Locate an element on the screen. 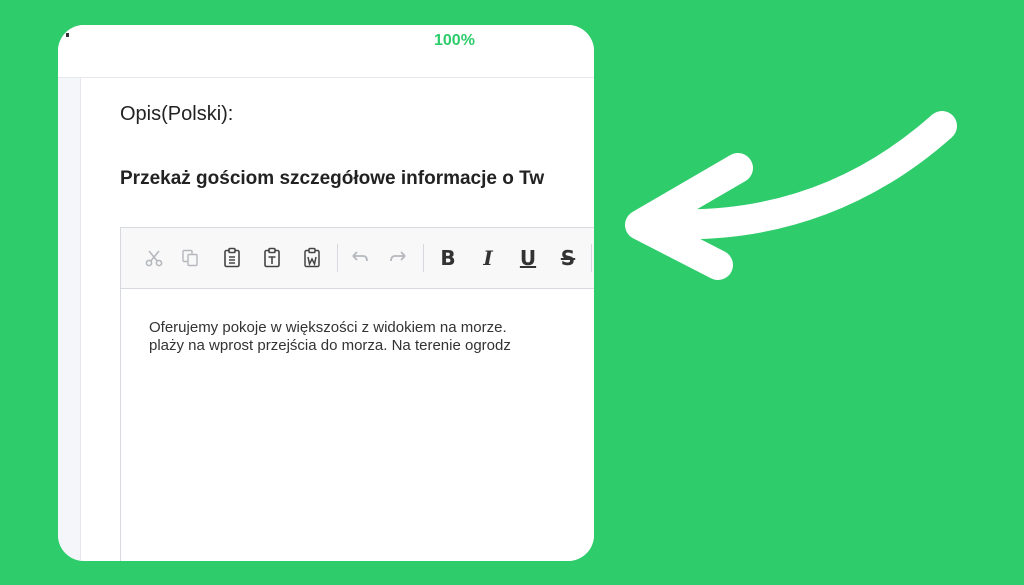 Image resolution: width=1024 pixels, height=585 pixels. left-rail is located at coordinates (69, 319).